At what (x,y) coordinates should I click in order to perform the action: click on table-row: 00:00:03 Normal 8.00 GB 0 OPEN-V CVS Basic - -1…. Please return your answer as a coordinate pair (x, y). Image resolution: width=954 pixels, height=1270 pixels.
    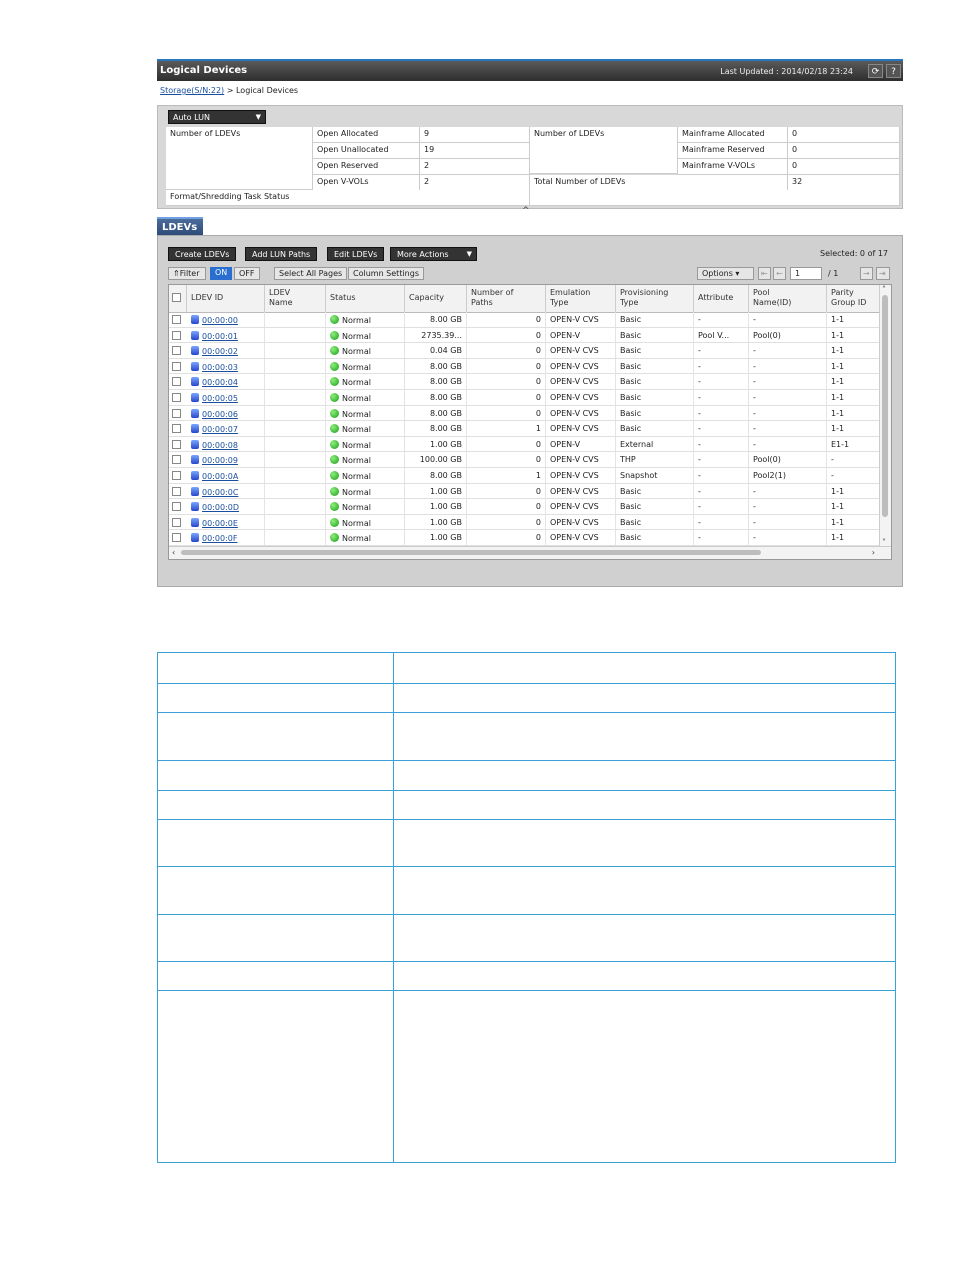
    Looking at the image, I should click on (525, 366).